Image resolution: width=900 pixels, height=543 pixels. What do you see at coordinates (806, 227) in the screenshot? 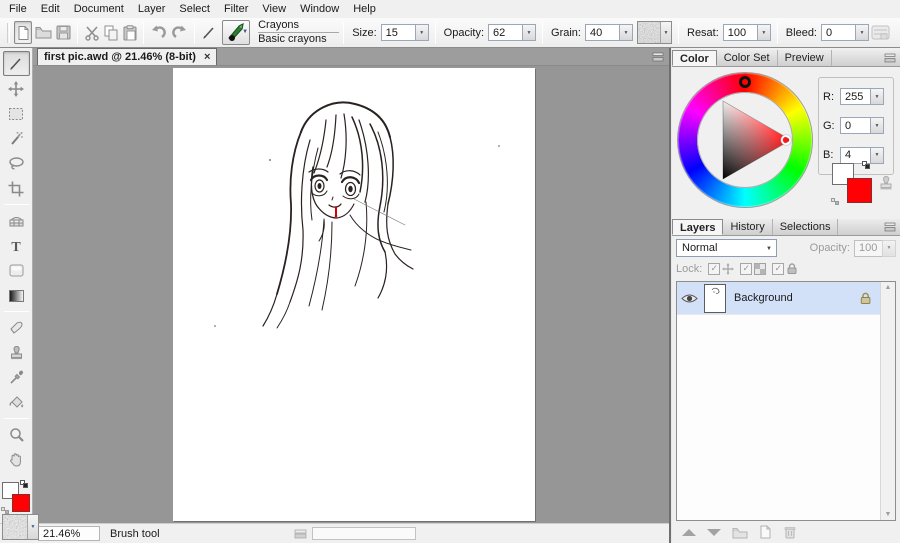
I see `tab-selections: Selections` at bounding box center [806, 227].